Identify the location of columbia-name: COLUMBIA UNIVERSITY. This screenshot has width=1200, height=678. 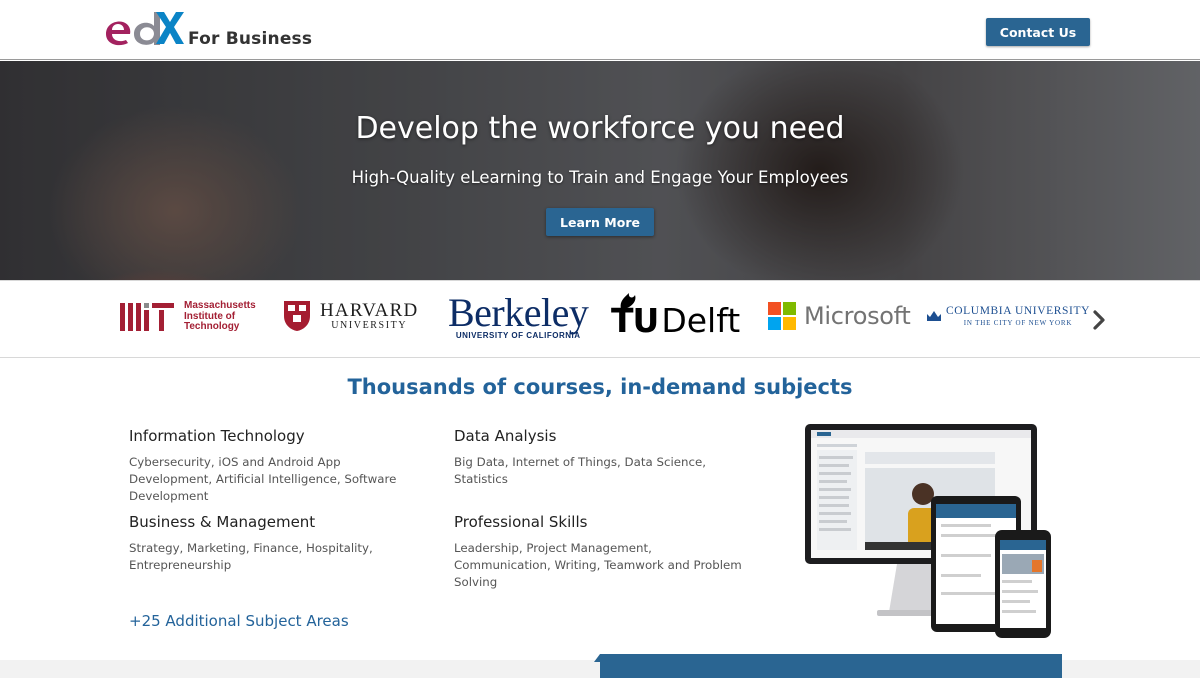
(1018, 311).